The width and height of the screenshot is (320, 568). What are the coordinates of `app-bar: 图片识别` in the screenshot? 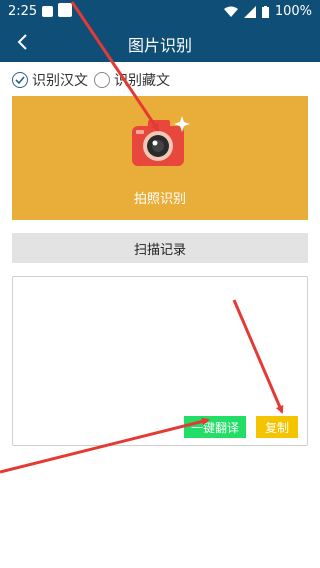 It's located at (160, 43).